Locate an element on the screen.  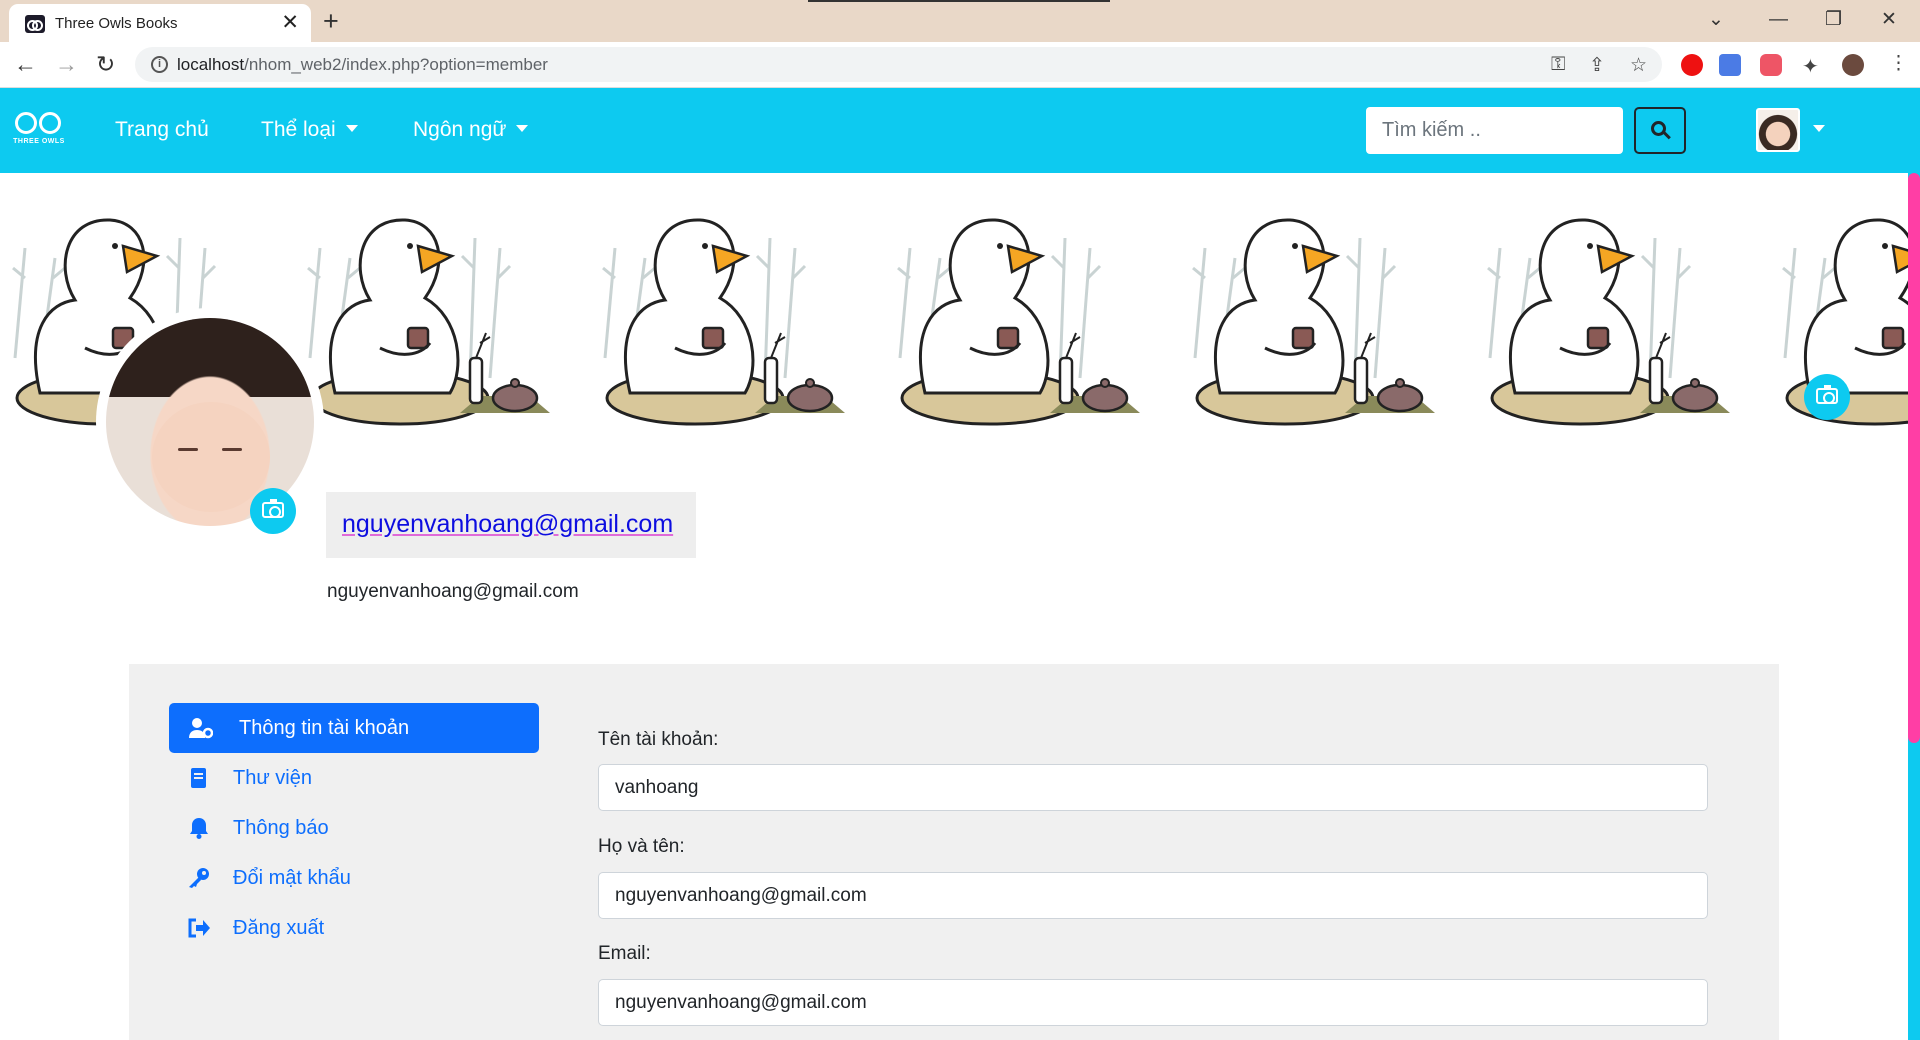
fullname-field: nguyenvanhoang@gmail.com is located at coordinates (1153, 895).